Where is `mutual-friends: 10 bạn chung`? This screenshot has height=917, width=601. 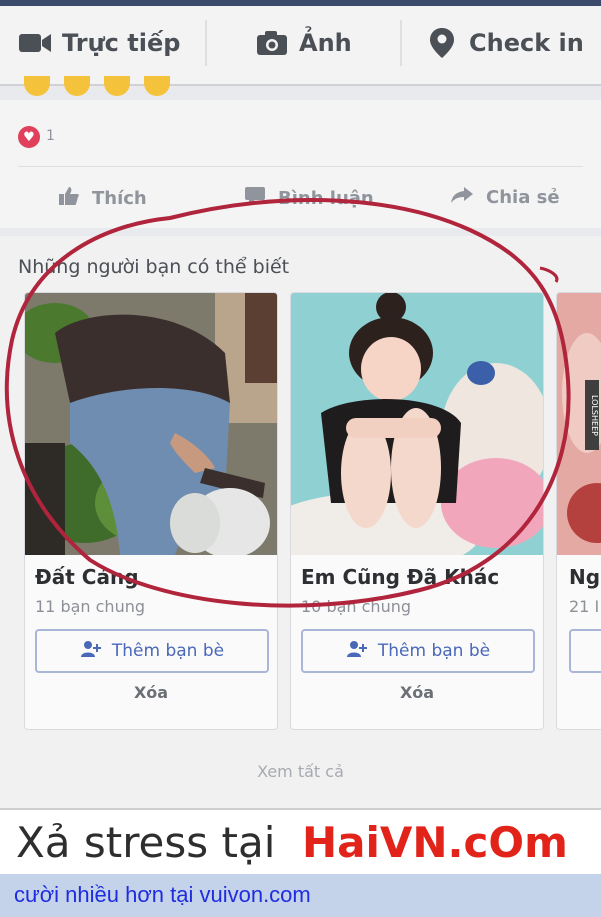
mutual-friends: 10 bạn chung is located at coordinates (356, 606).